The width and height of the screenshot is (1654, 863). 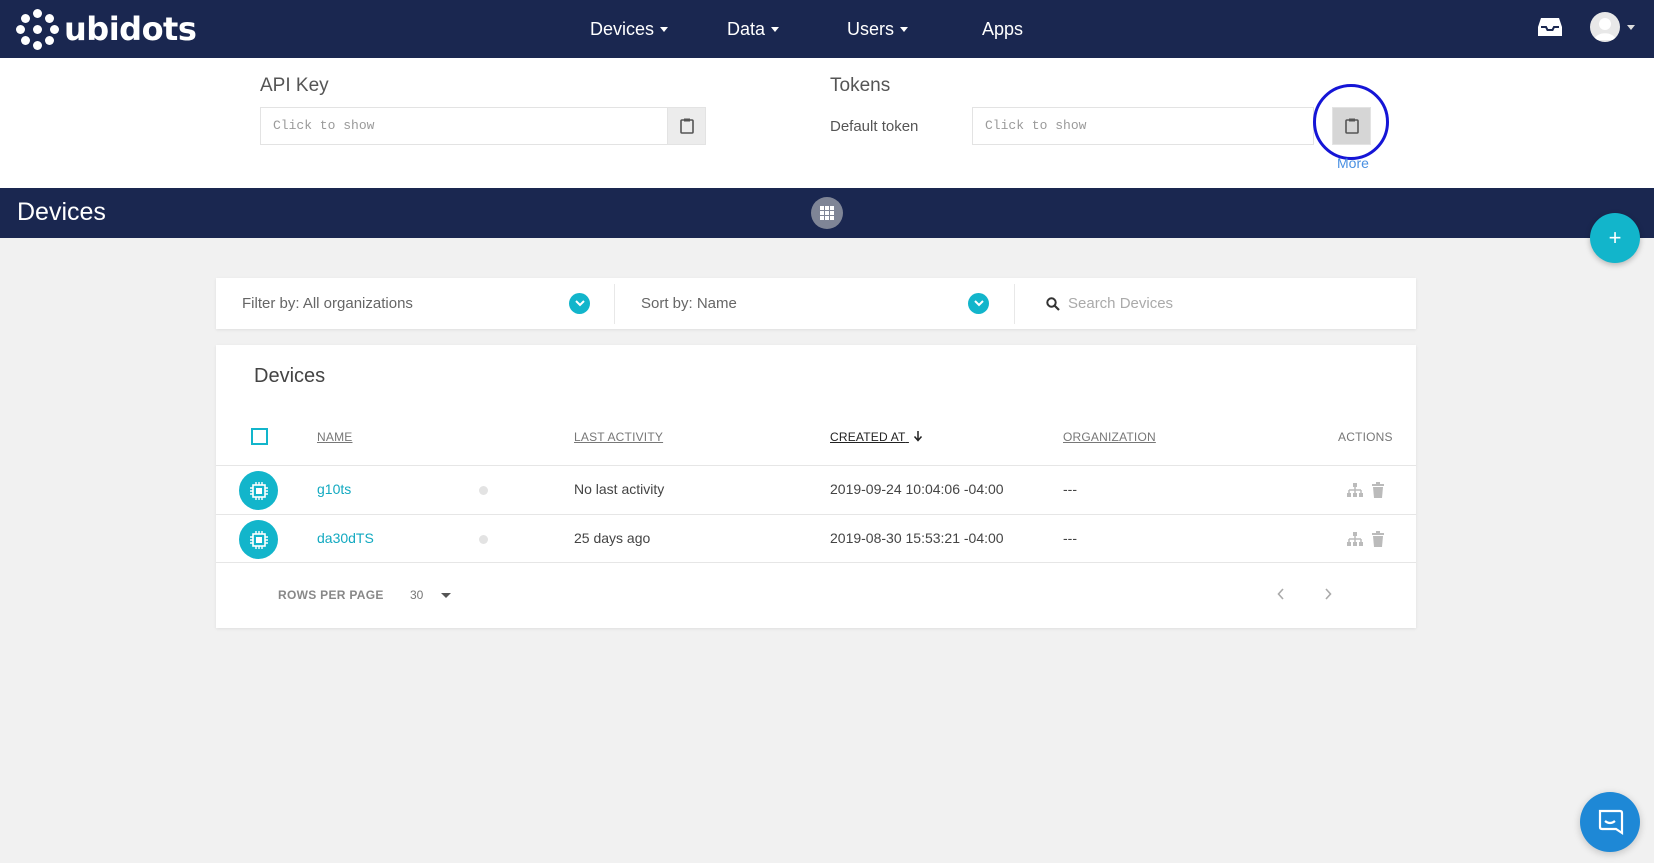 I want to click on copy-api-key-button, so click(x=686, y=126).